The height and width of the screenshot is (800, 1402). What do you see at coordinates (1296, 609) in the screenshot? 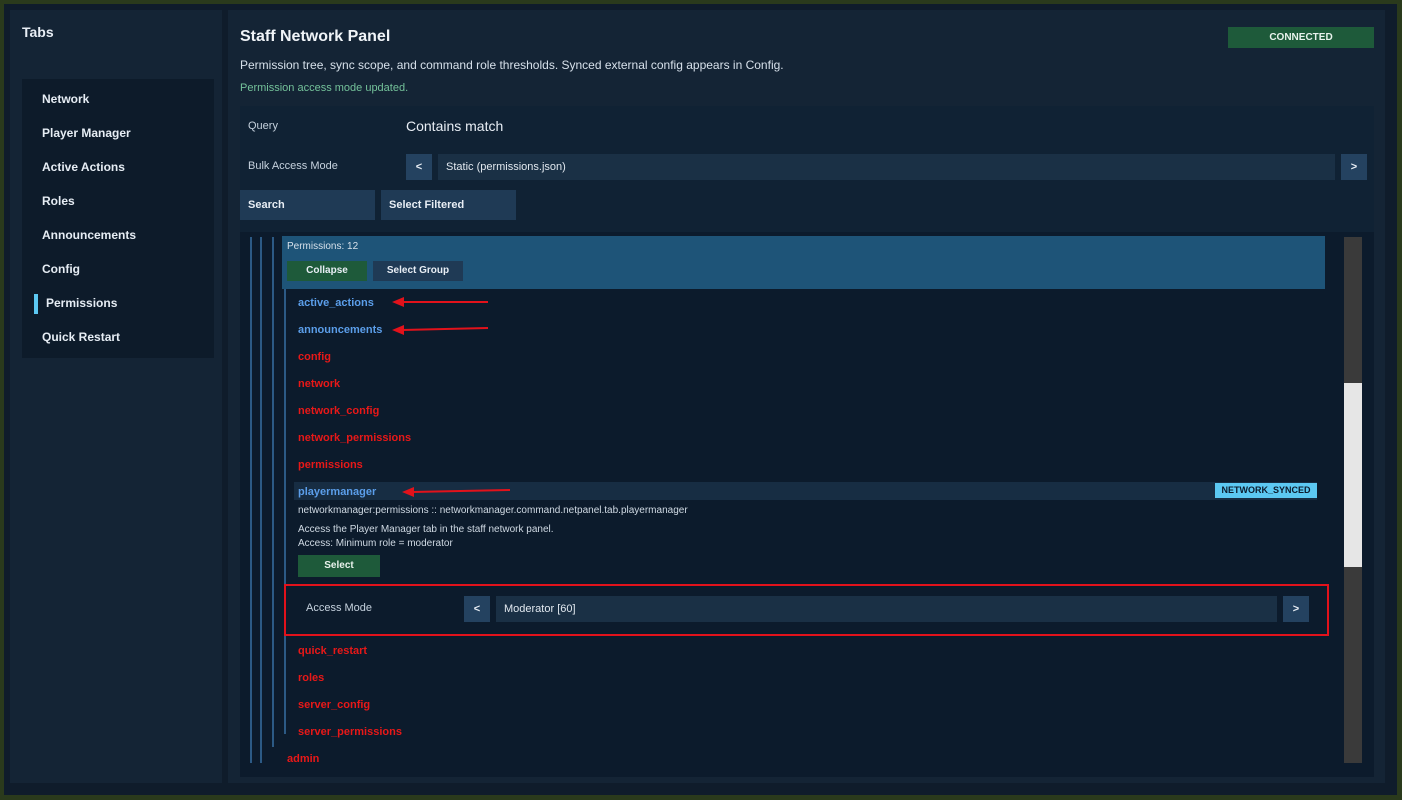
I see `access-mode-next-button: >` at bounding box center [1296, 609].